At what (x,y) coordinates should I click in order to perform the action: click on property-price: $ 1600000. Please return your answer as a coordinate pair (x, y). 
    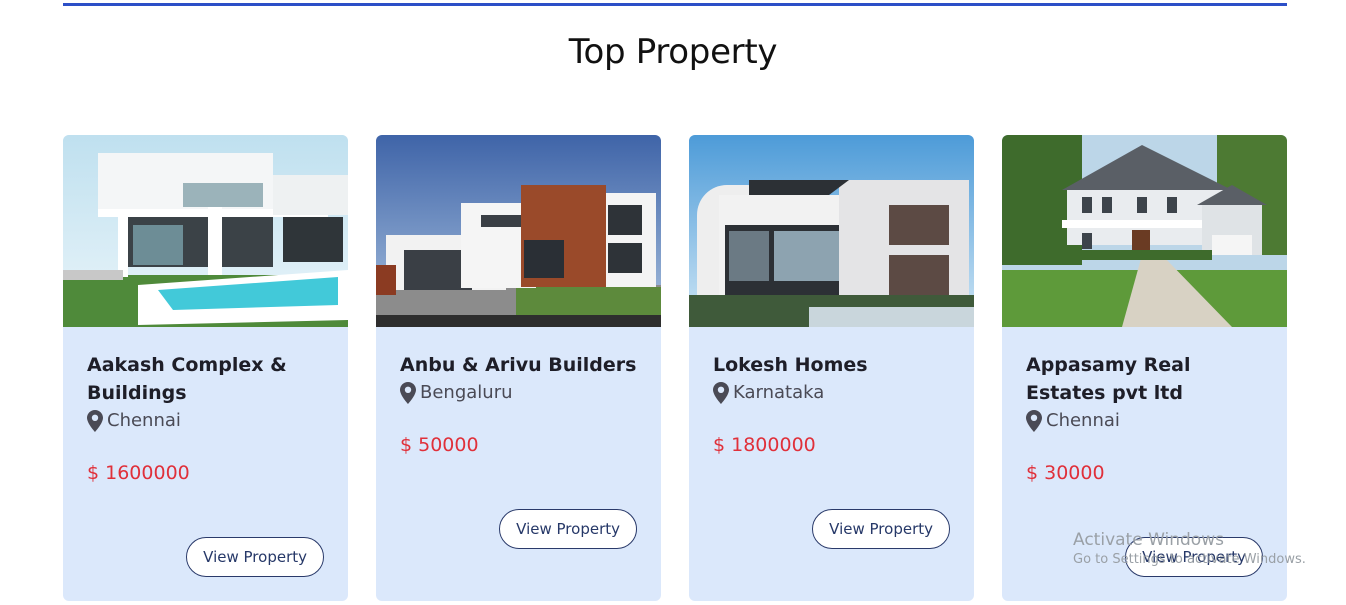
    Looking at the image, I should click on (138, 473).